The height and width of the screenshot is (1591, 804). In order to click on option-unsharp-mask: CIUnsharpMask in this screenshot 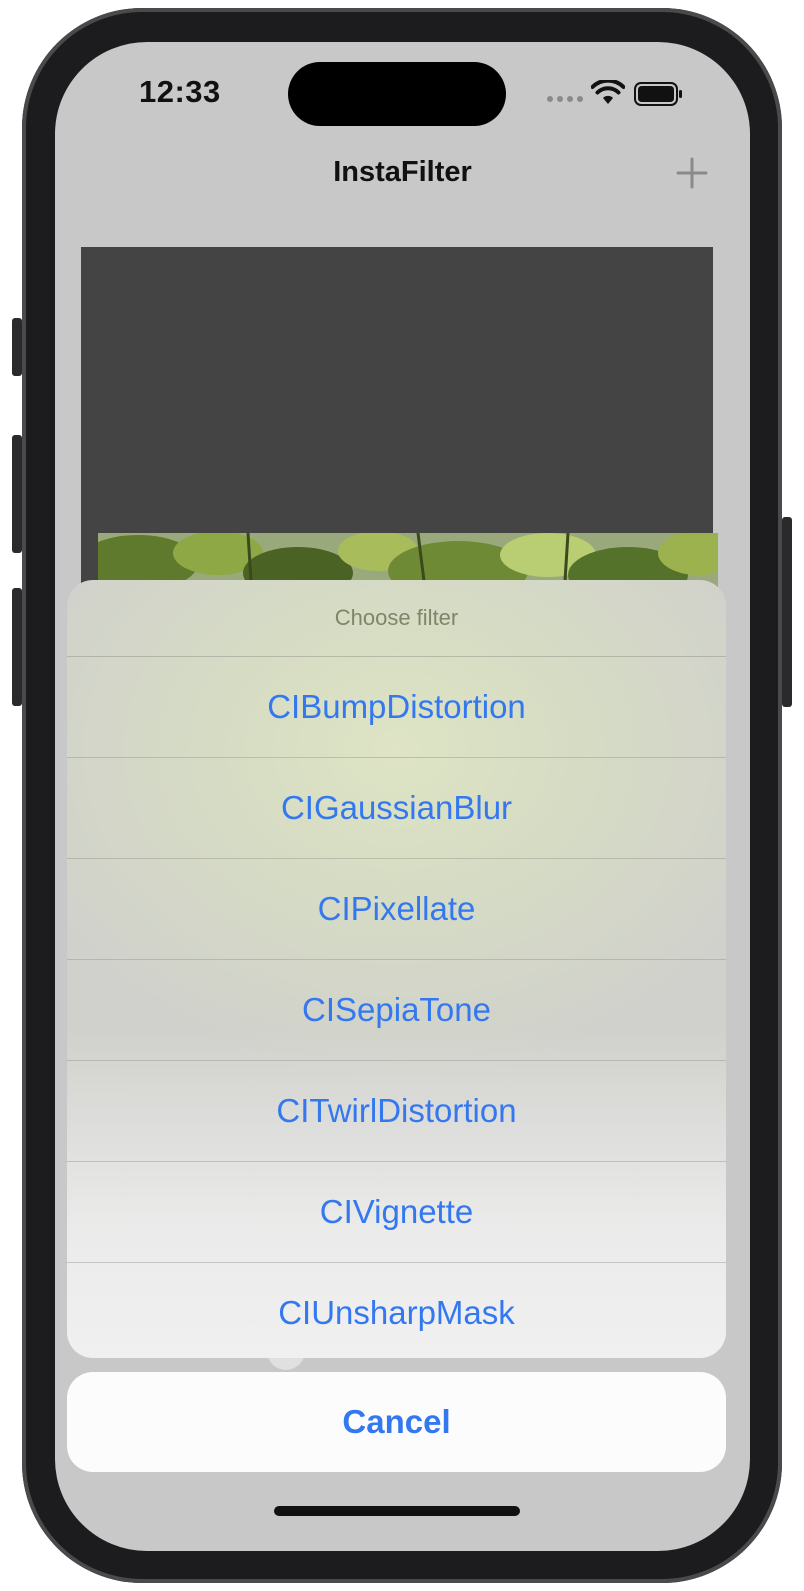, I will do `click(396, 1310)`.